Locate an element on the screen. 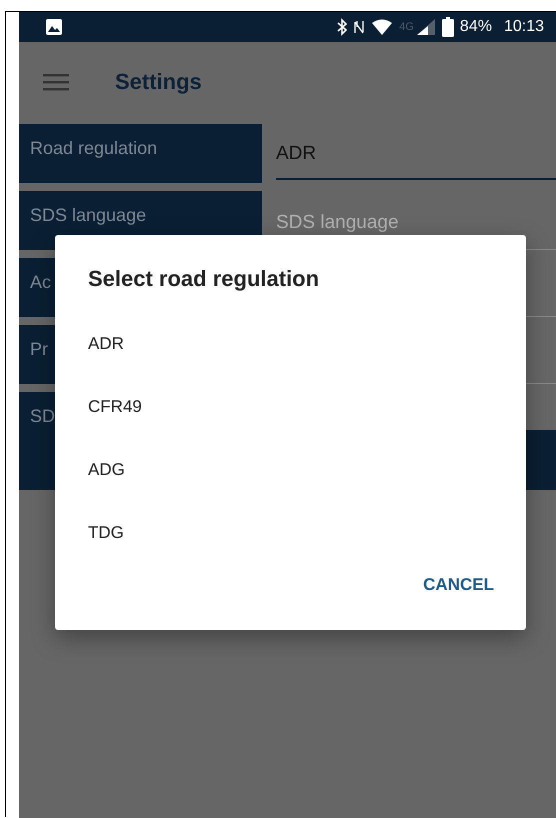 This screenshot has height=818, width=556. setting-label: Road regulation is located at coordinates (140, 153).